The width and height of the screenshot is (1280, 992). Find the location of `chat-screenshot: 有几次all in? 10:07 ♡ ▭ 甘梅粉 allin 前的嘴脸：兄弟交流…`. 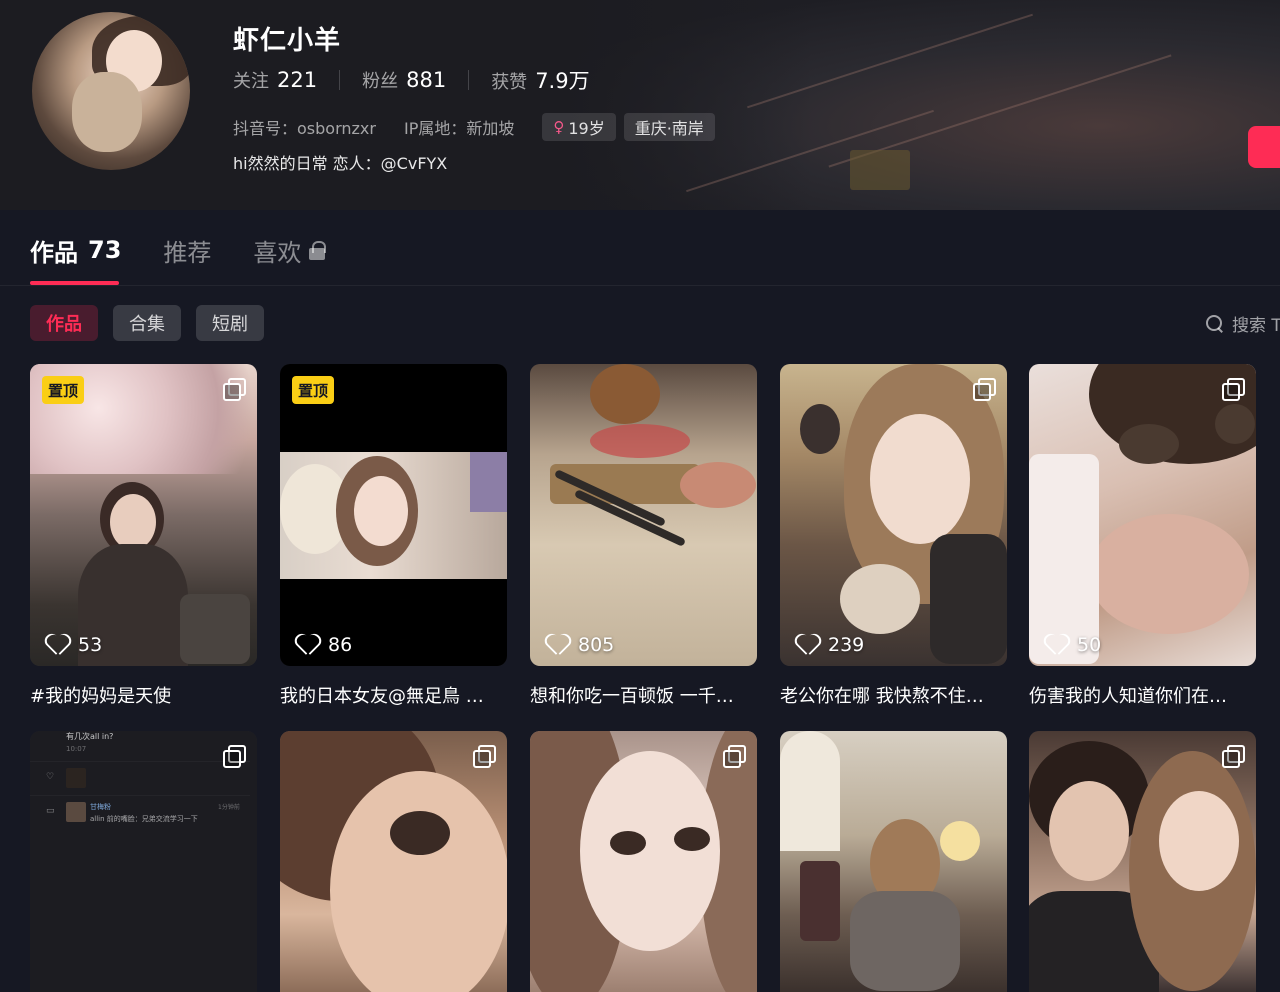

chat-screenshot: 有几次all in? 10:07 ♡ ▭ 甘梅粉 allin 前的嘴脸：兄弟交流… is located at coordinates (143, 861).